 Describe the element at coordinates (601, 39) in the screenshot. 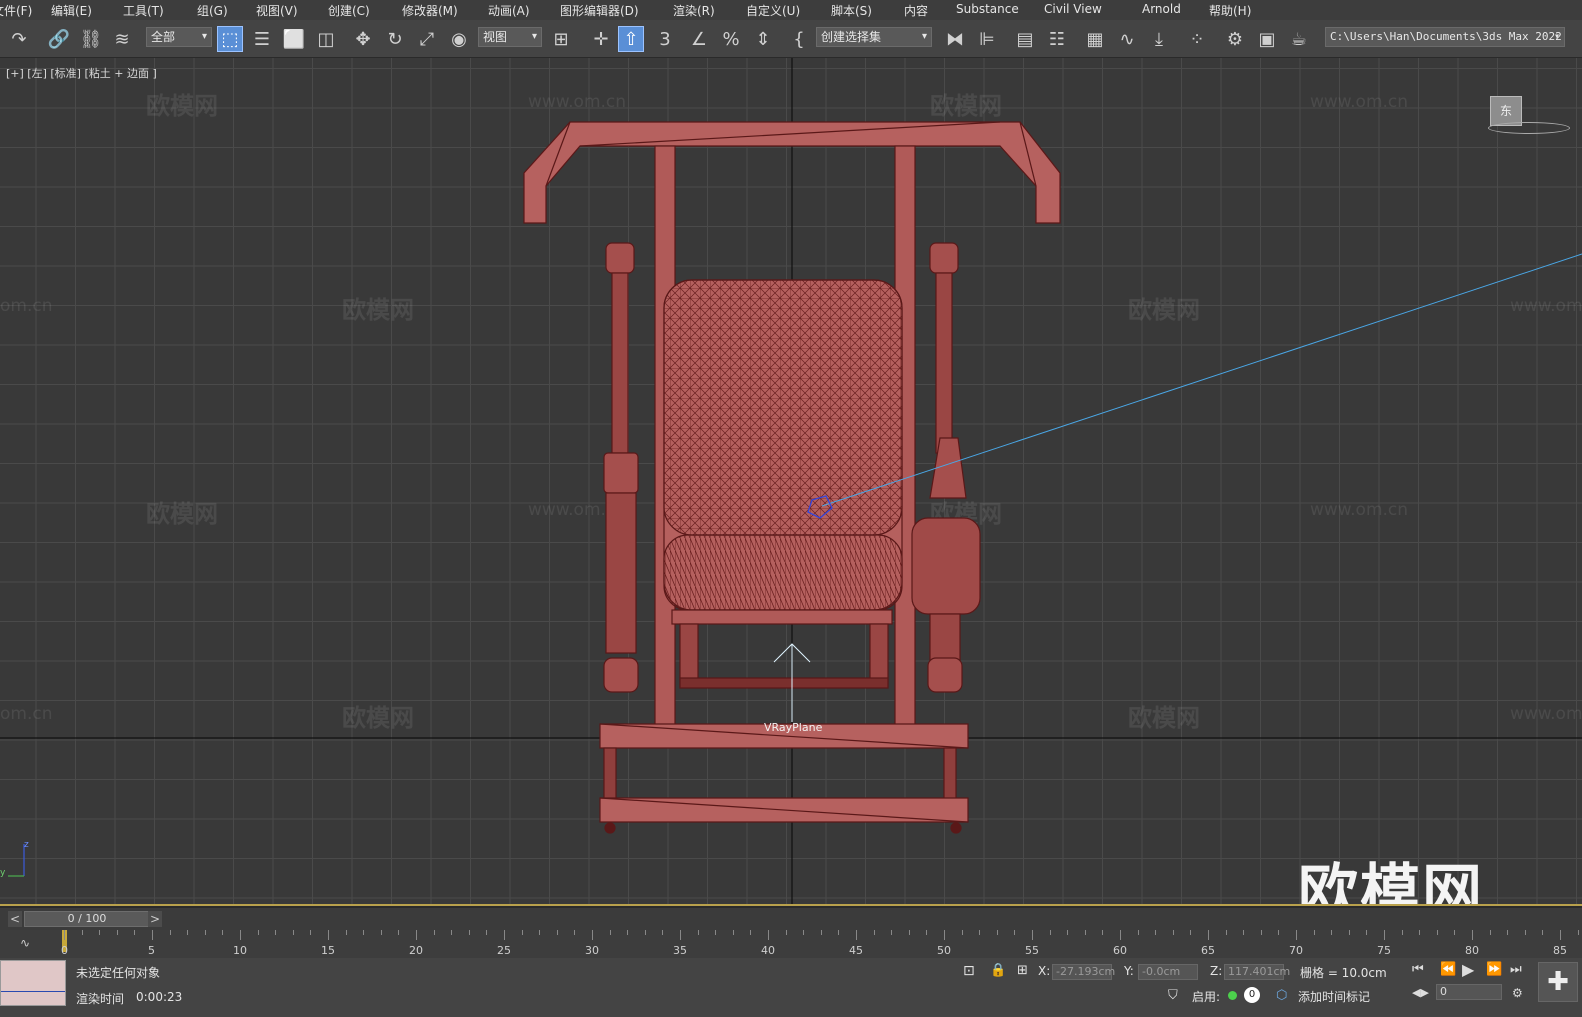

I see `select-manipulate-icon: ✛` at that location.